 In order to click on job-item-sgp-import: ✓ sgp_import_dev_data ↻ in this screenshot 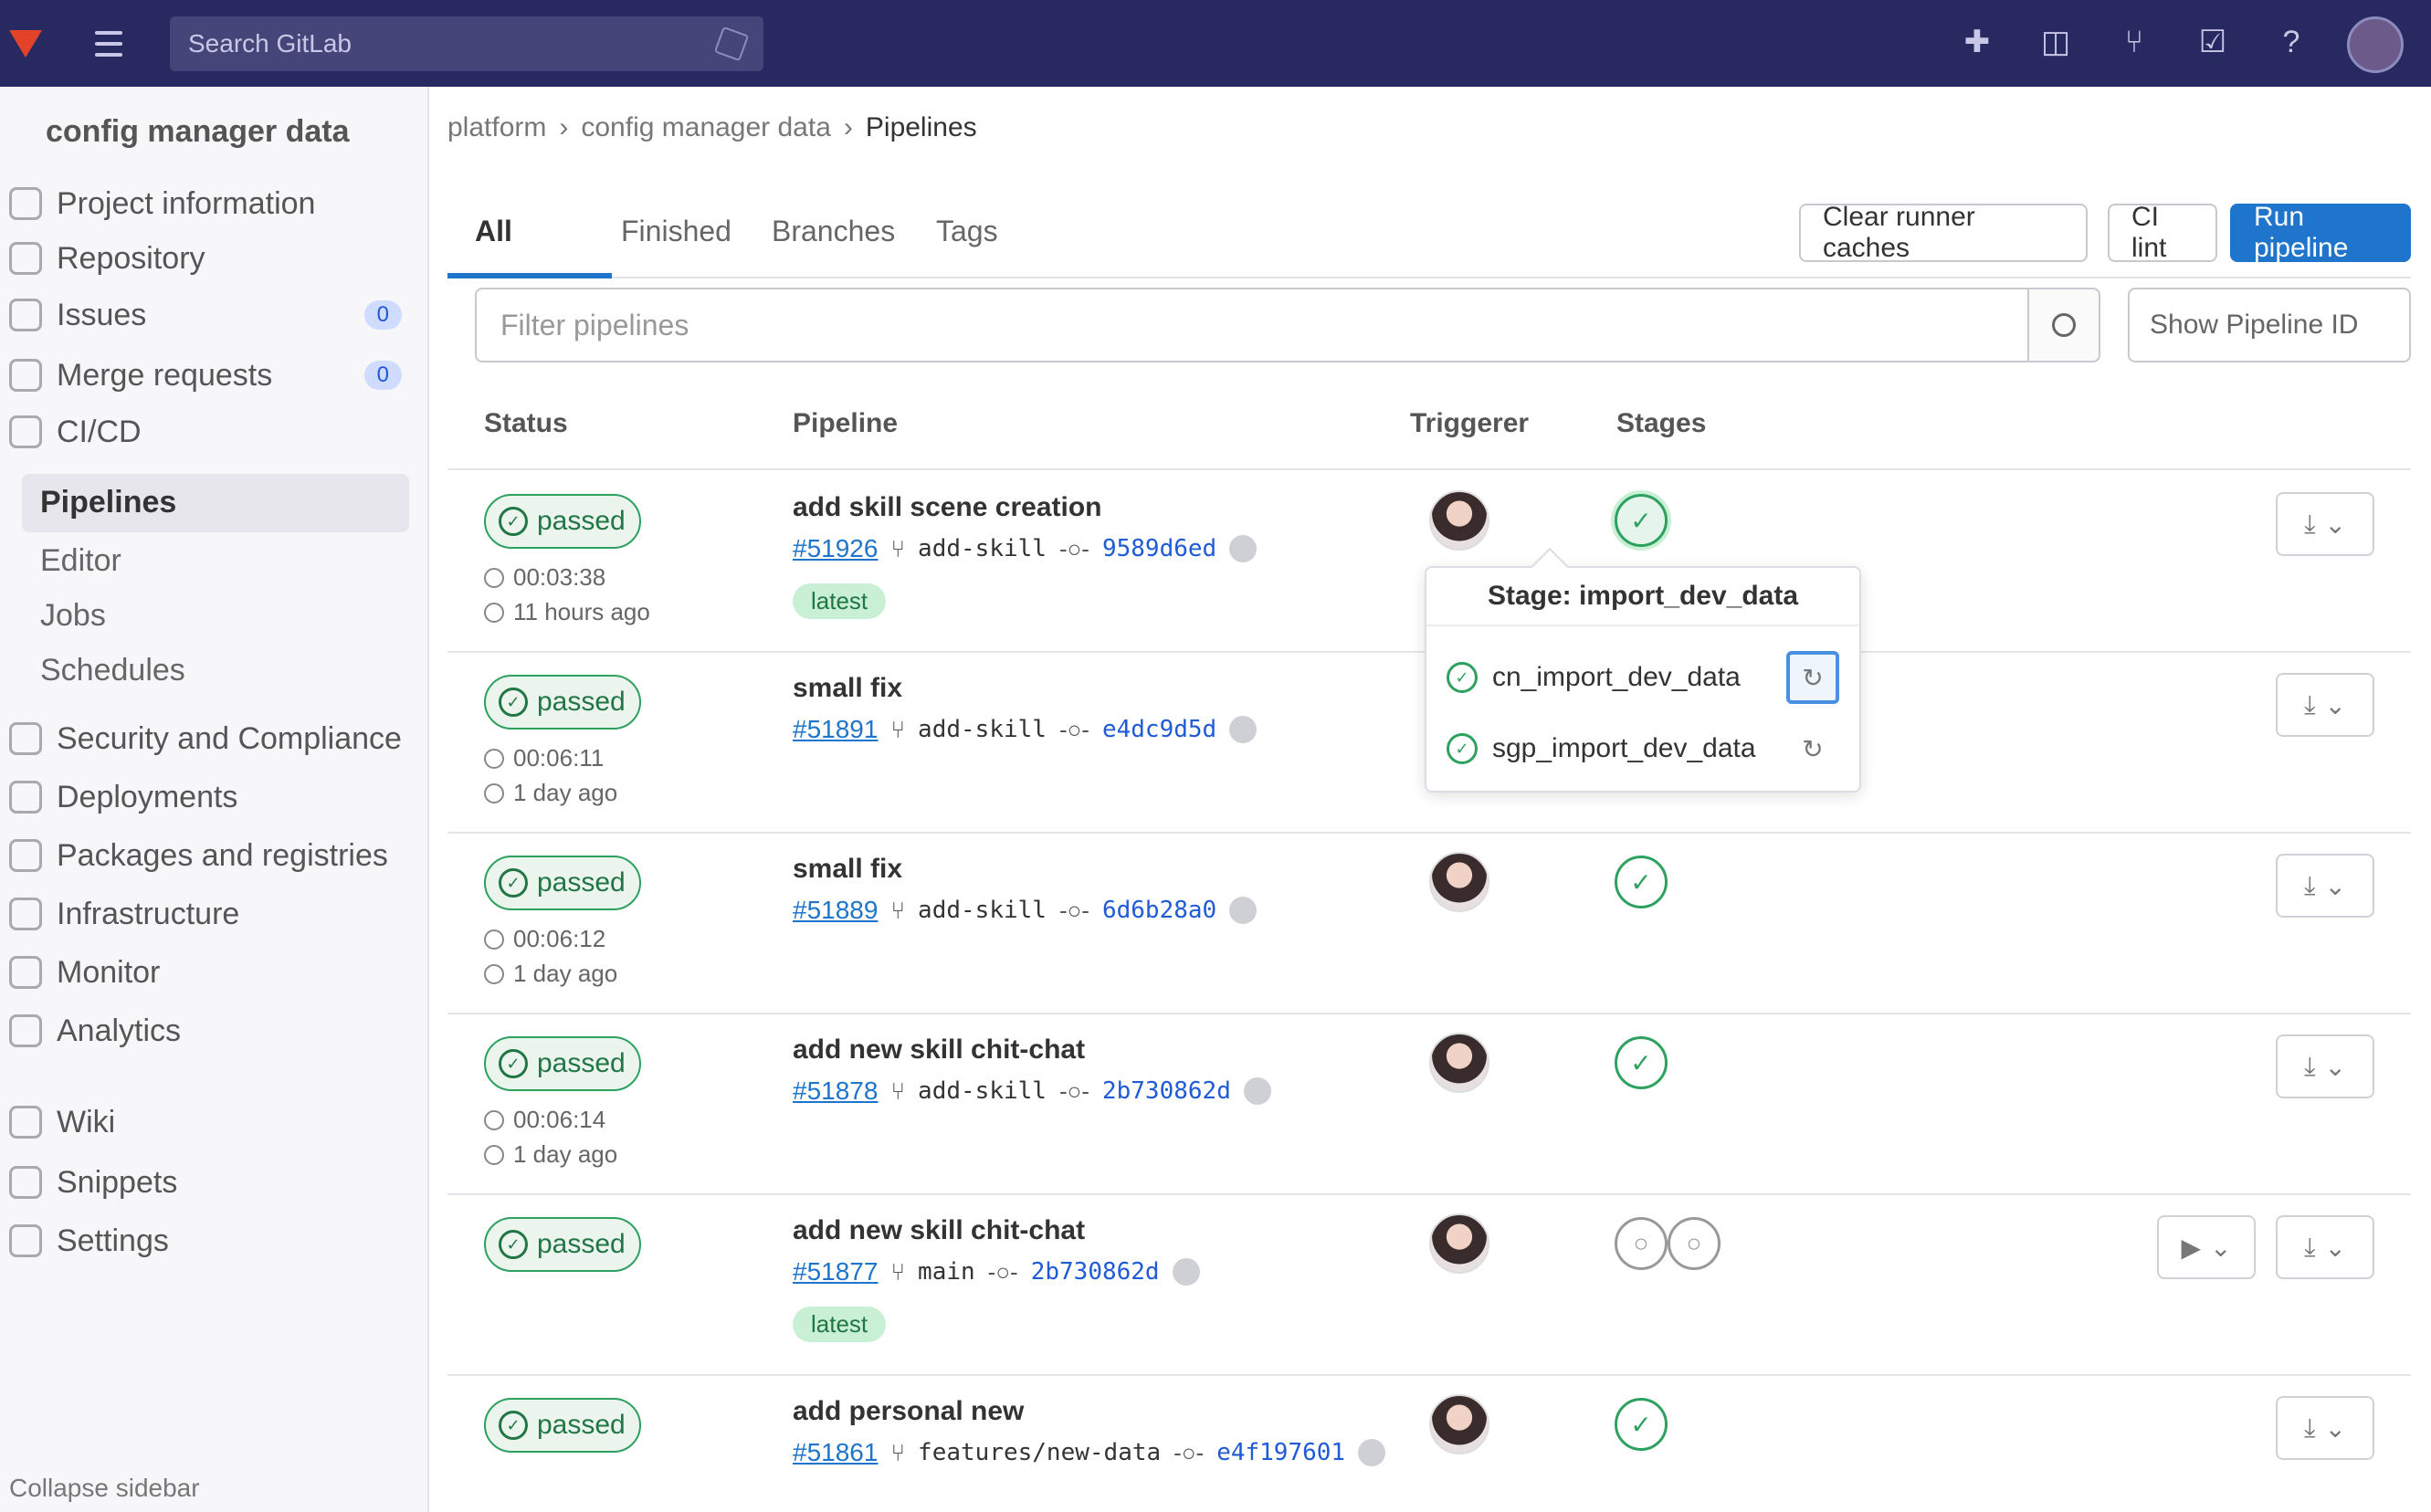, I will do `click(1643, 748)`.